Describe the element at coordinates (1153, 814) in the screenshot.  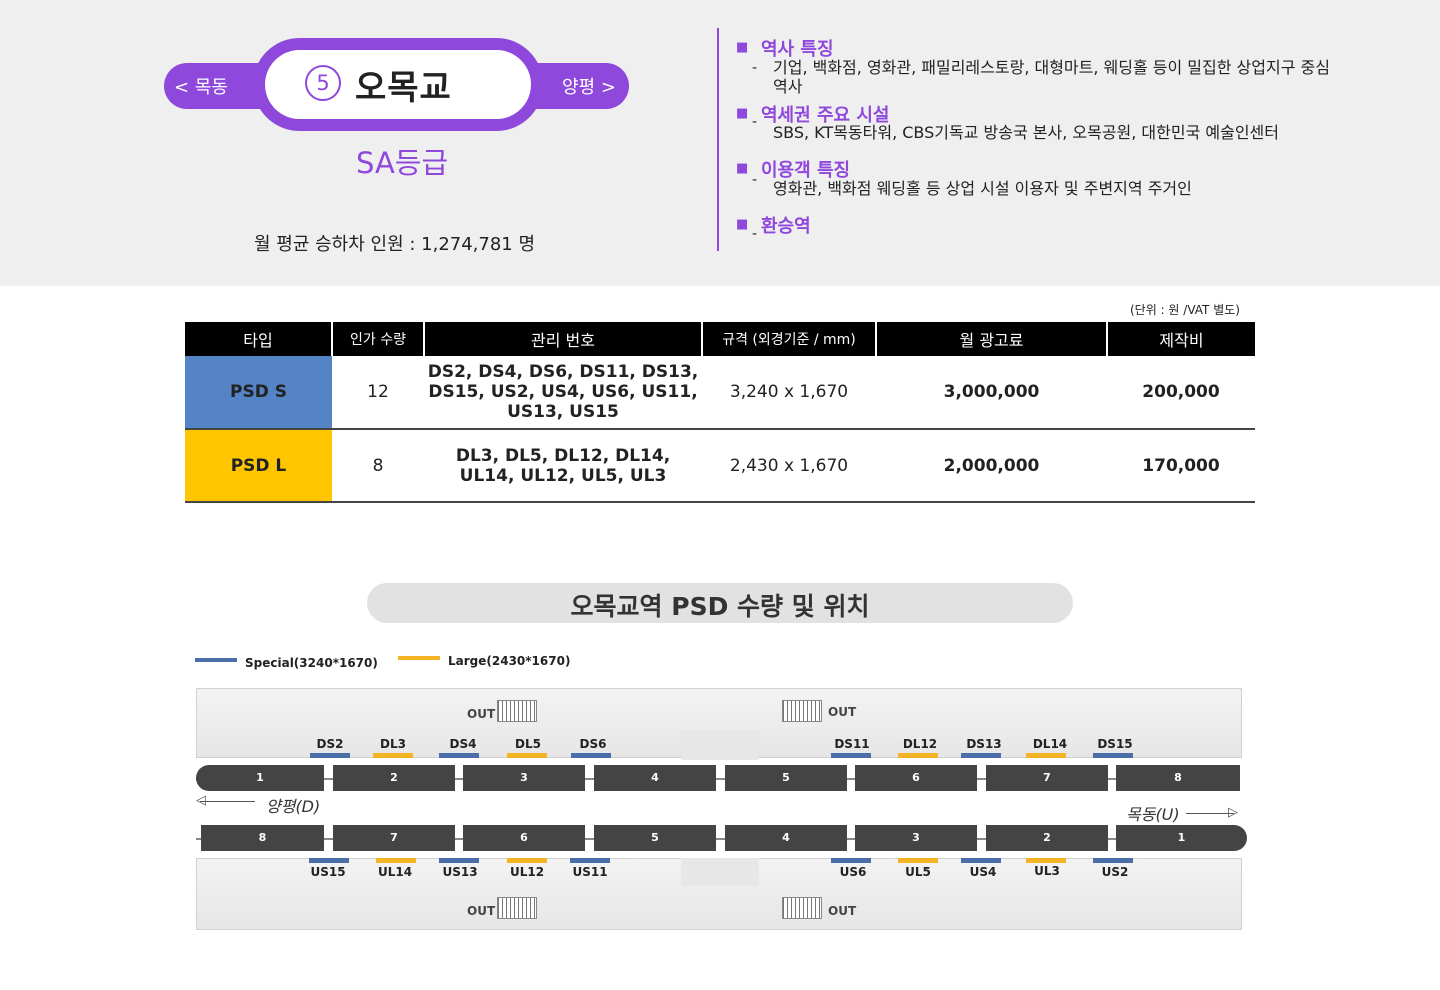
I see `direction-up-label: 목동(U)` at that location.